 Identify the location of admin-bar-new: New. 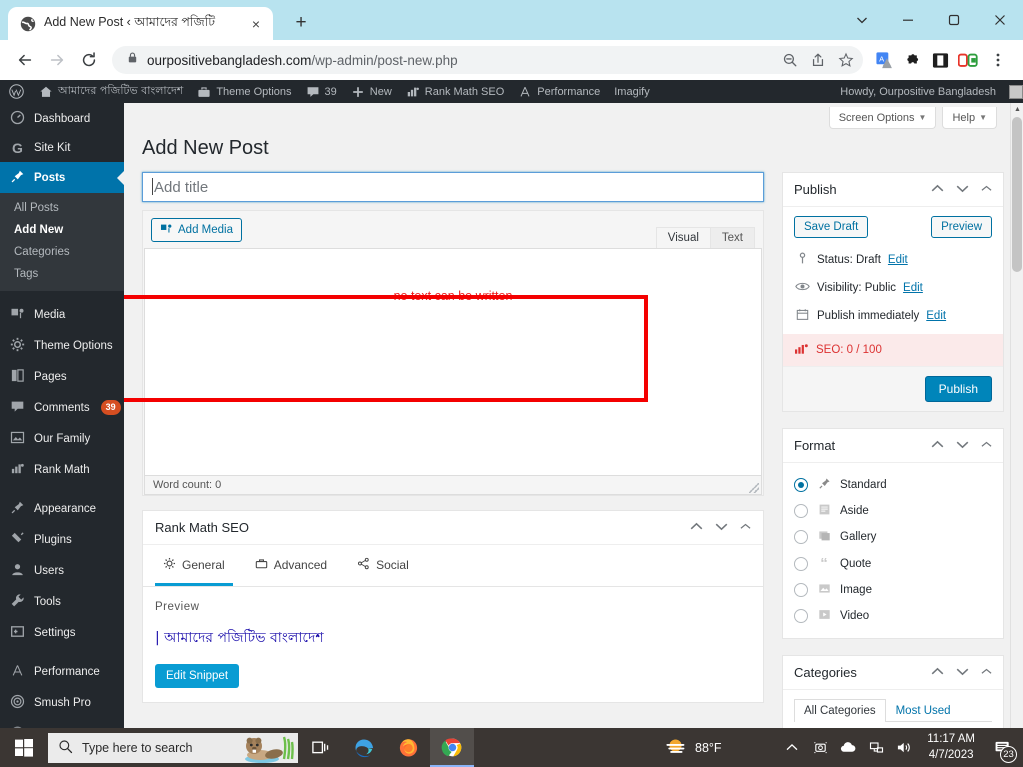
(371, 91).